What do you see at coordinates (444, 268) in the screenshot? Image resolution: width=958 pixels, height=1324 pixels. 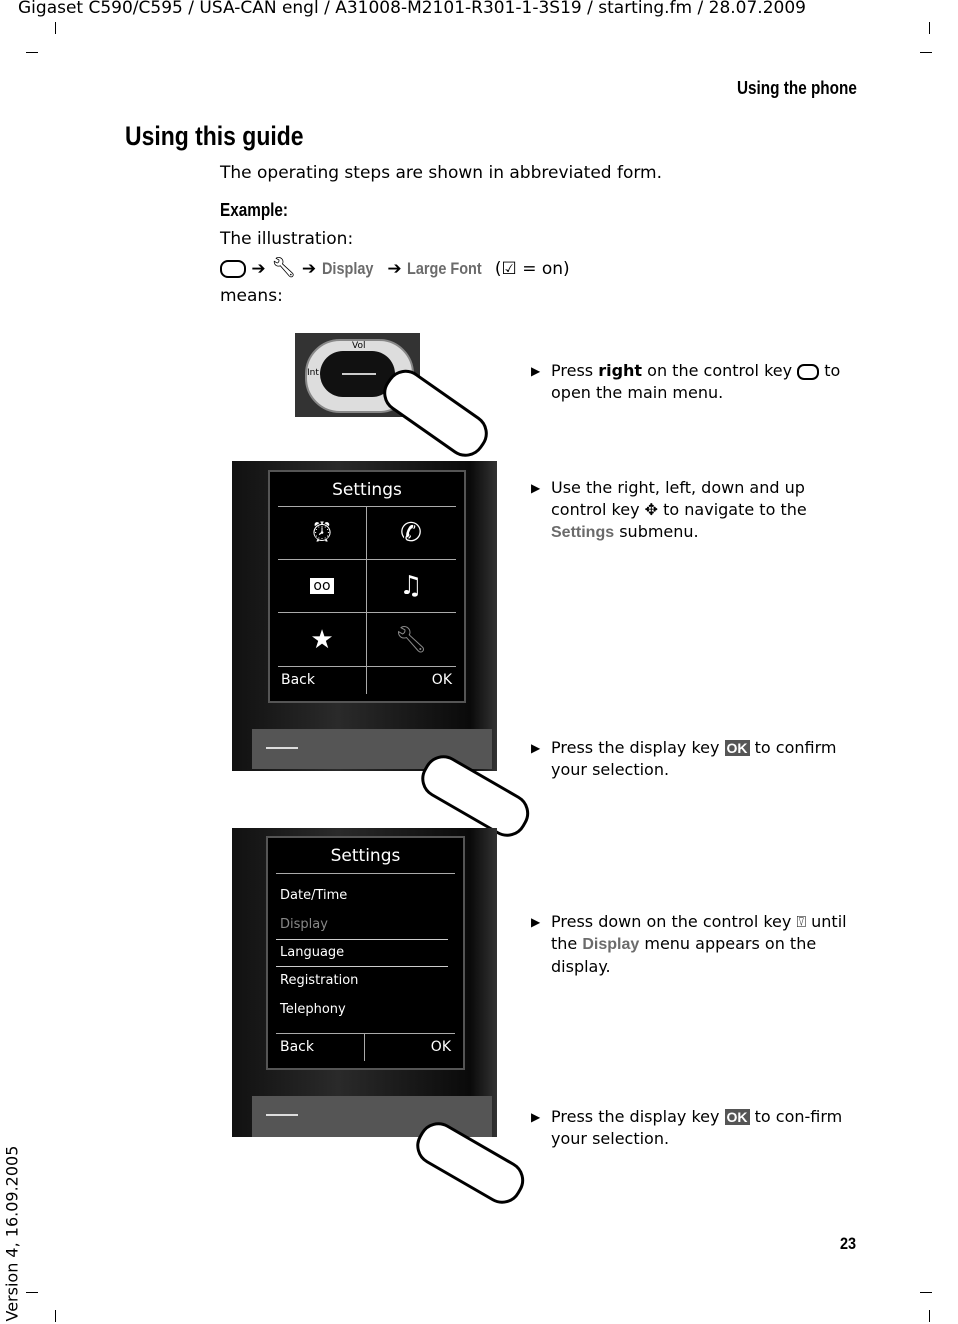 I see `path-step-large-font: Large Font` at bounding box center [444, 268].